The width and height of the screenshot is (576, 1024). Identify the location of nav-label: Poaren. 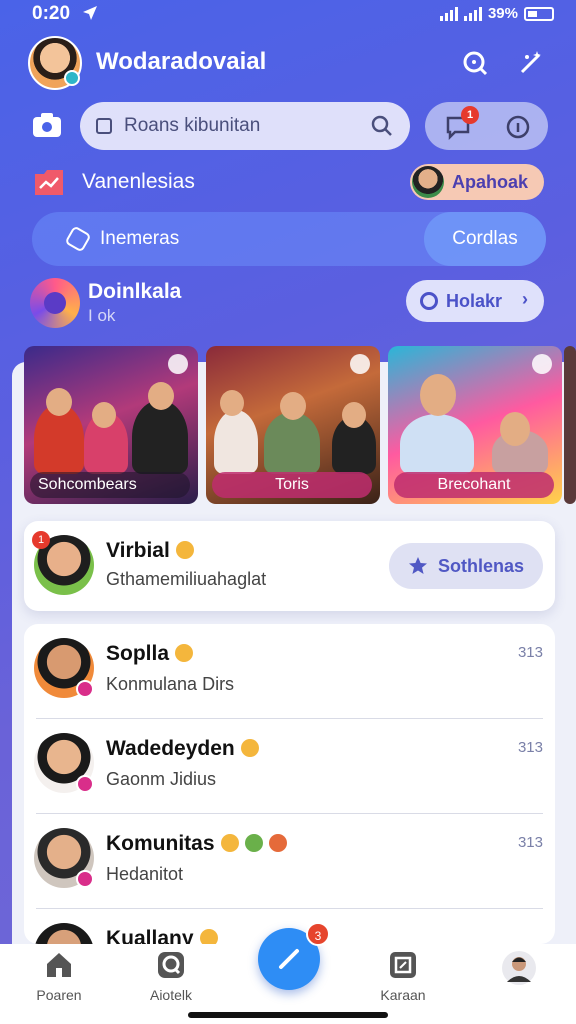
(59, 995).